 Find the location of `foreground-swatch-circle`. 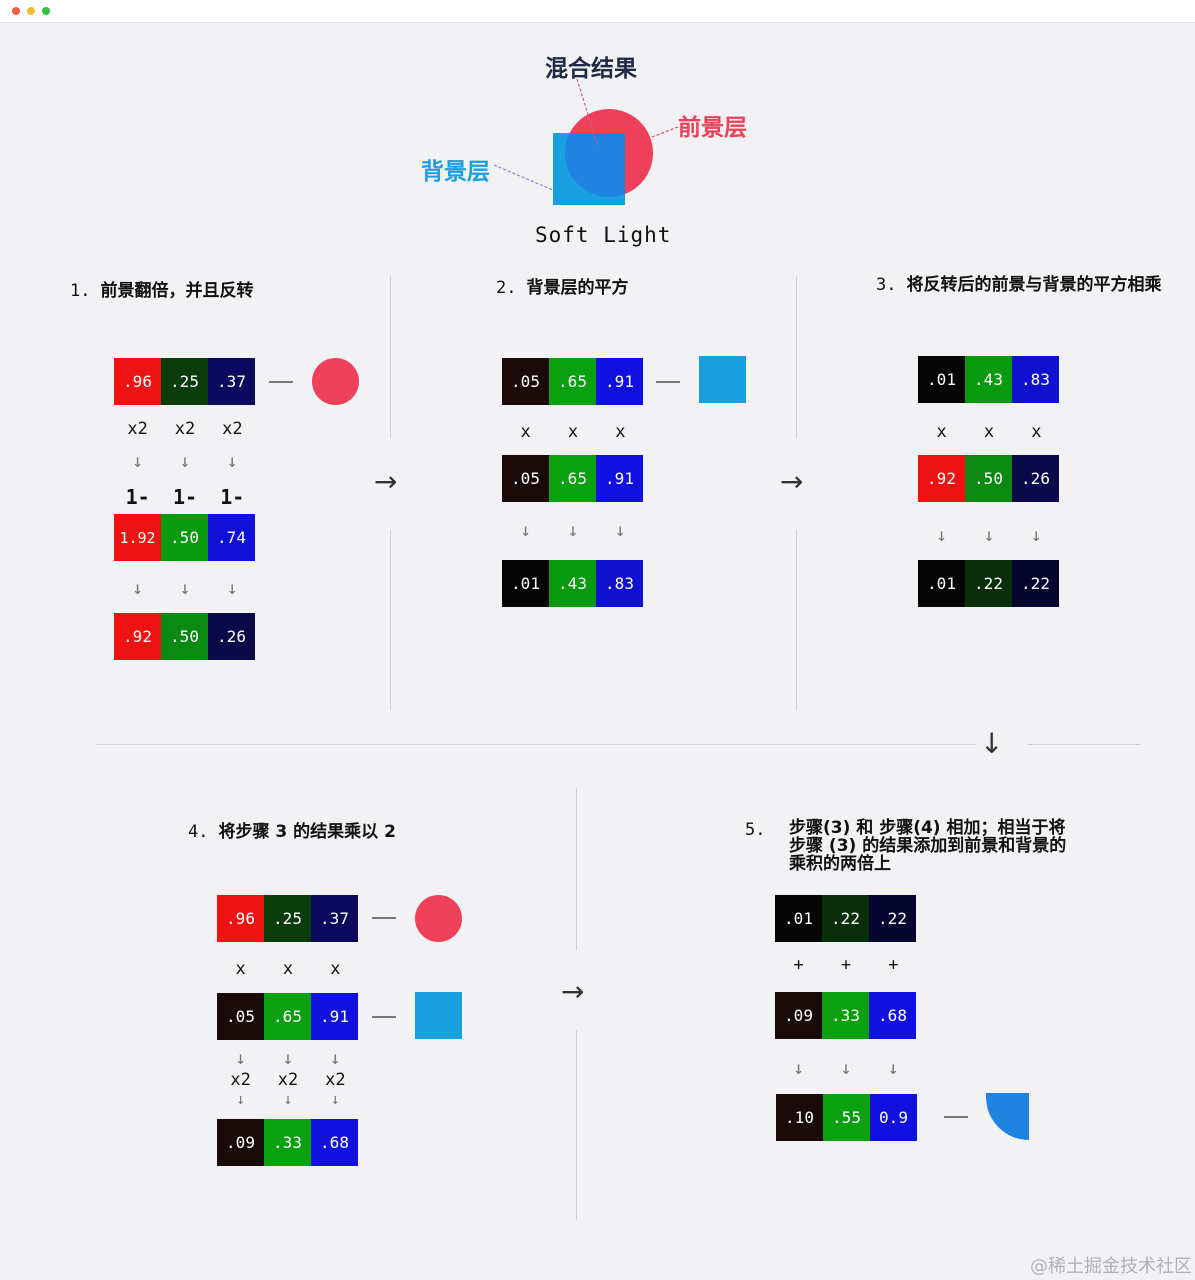

foreground-swatch-circle is located at coordinates (438, 918).